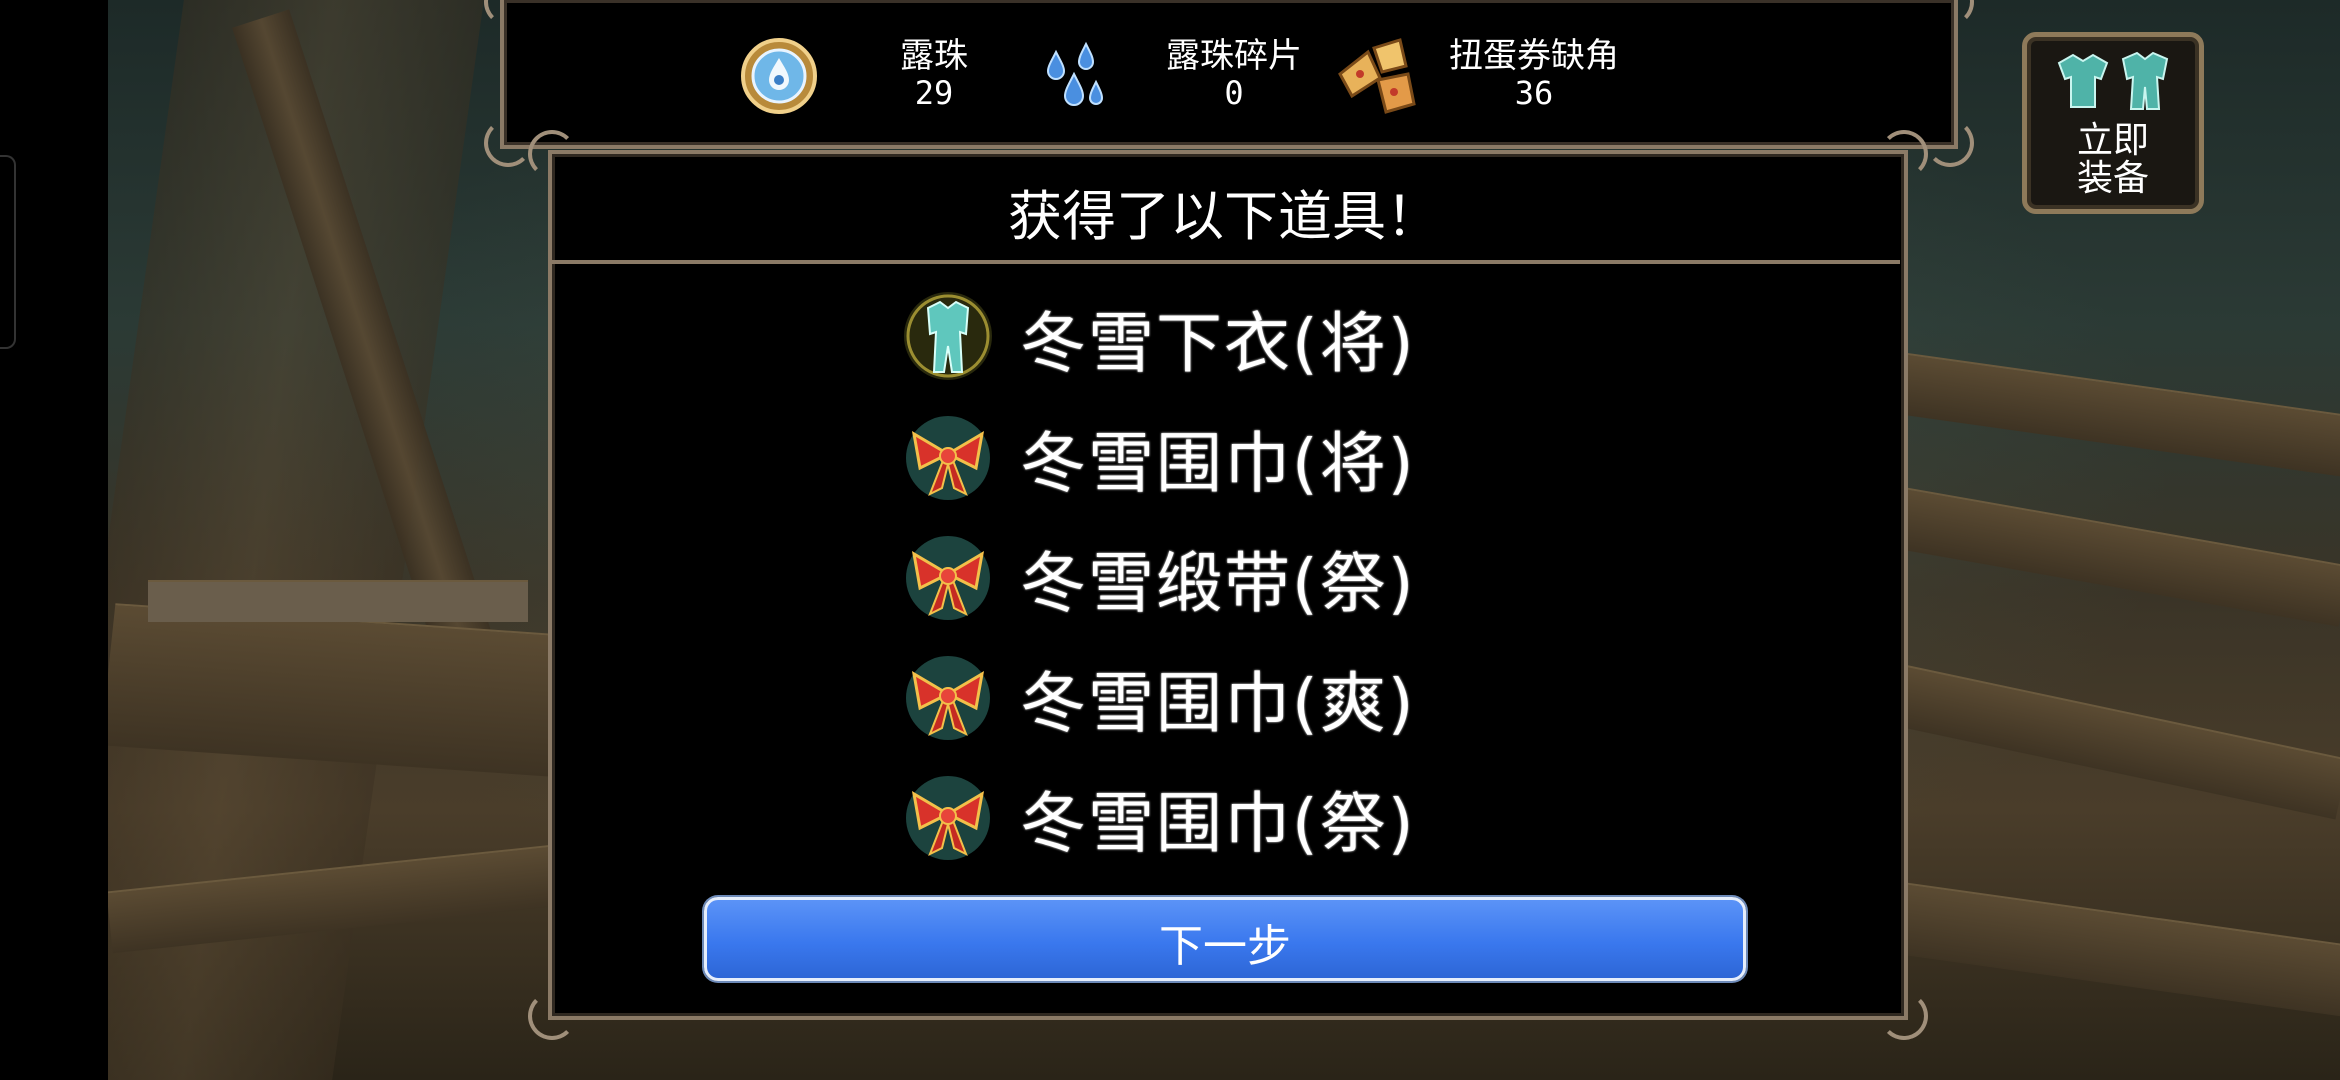 The height and width of the screenshot is (1080, 2340). I want to click on side-handle, so click(8, 252).